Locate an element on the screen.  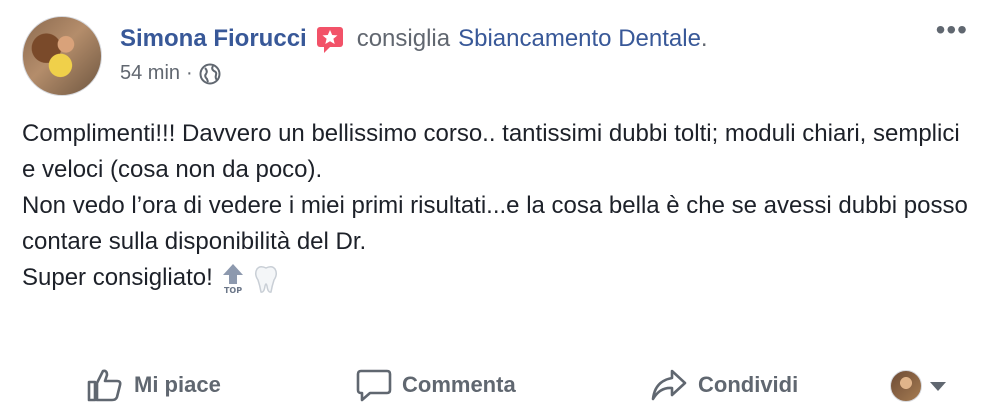
svg-text: TOP is located at coordinates (233, 290).